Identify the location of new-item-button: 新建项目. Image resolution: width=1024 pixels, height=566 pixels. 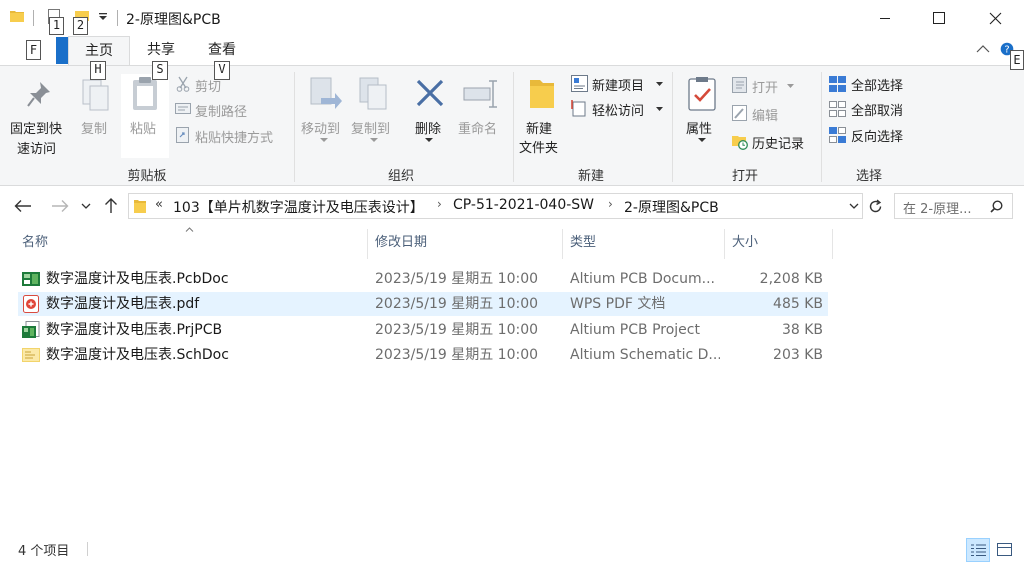
(618, 84).